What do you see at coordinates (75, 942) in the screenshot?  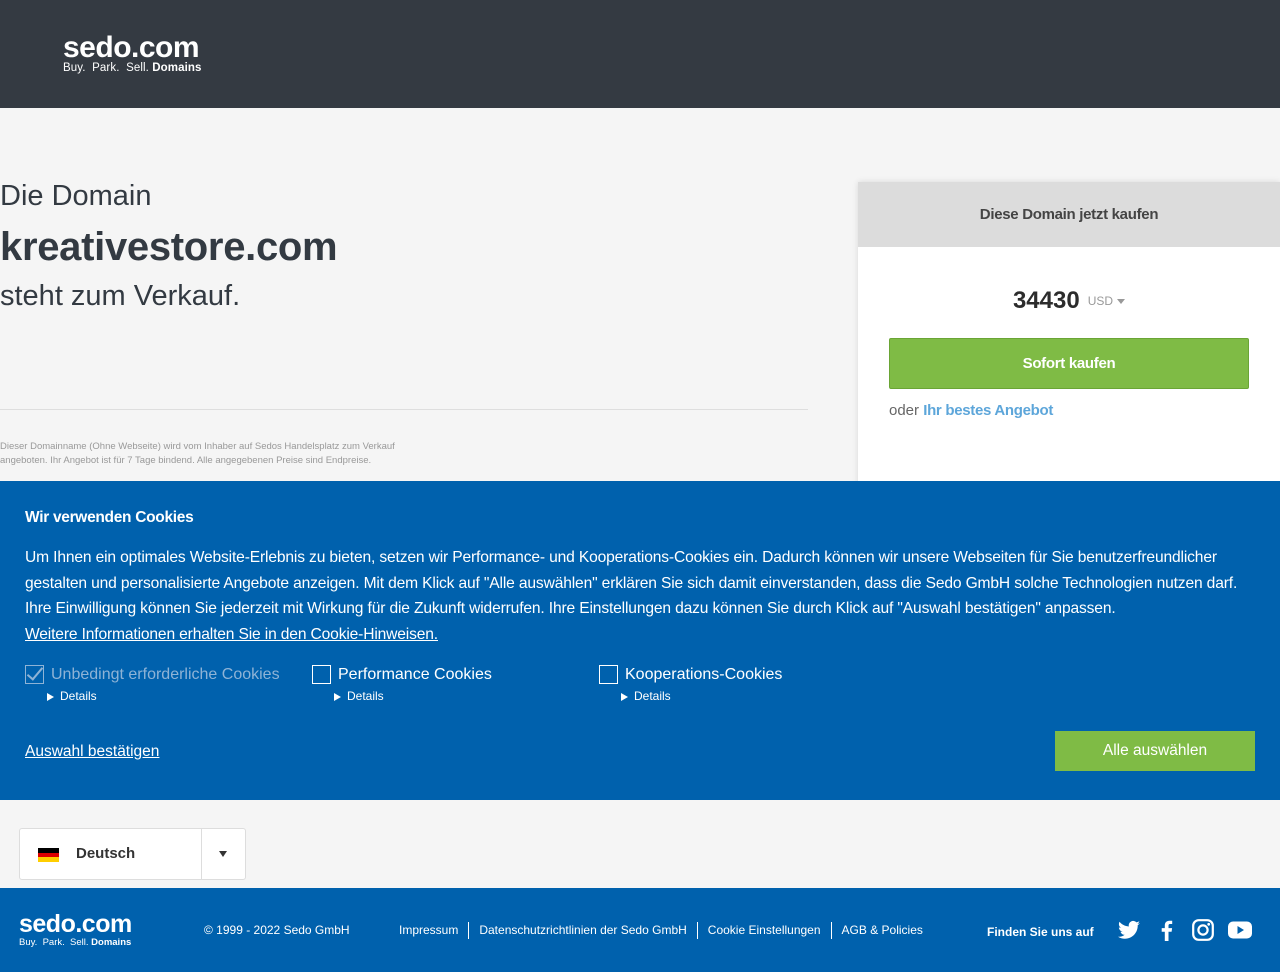 I see `footer-logo-tagline: Buy. Park. Sell. Domains` at bounding box center [75, 942].